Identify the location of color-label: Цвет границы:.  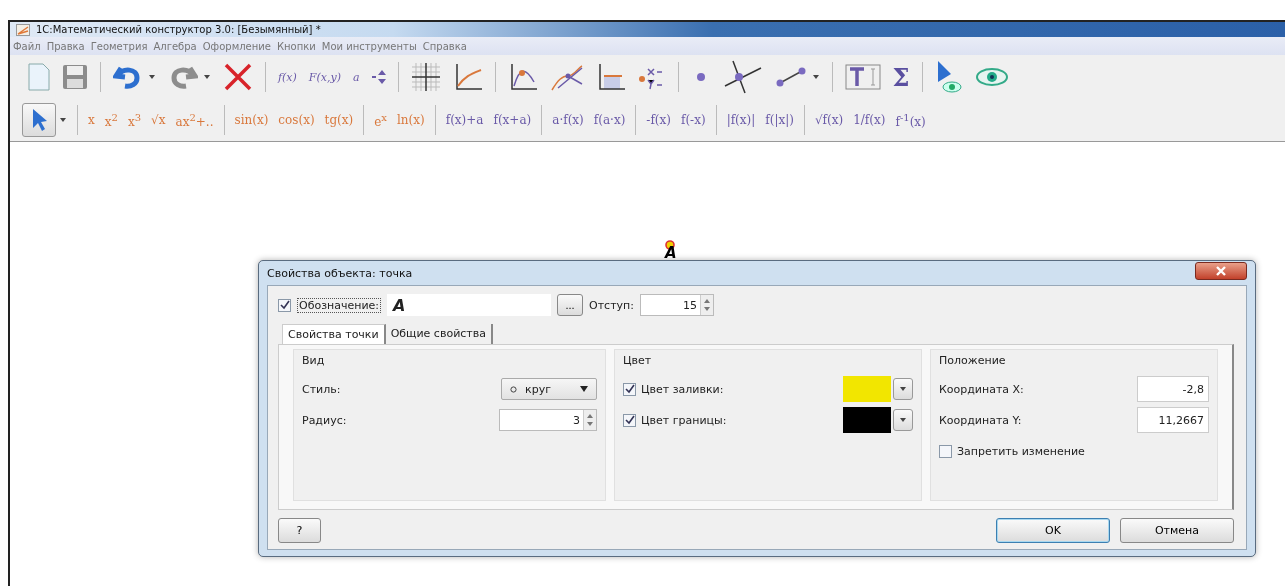
(684, 420).